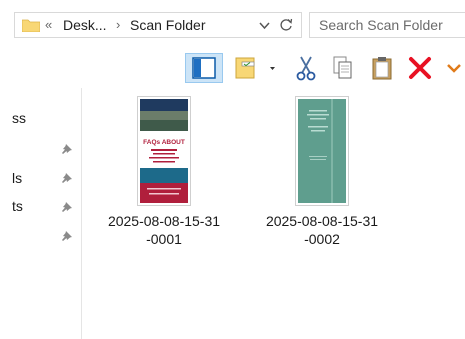 Image resolution: width=465 pixels, height=339 pixels. What do you see at coordinates (167, 25) in the screenshot?
I see `breadcrumb-scan-folder: Scan Folder` at bounding box center [167, 25].